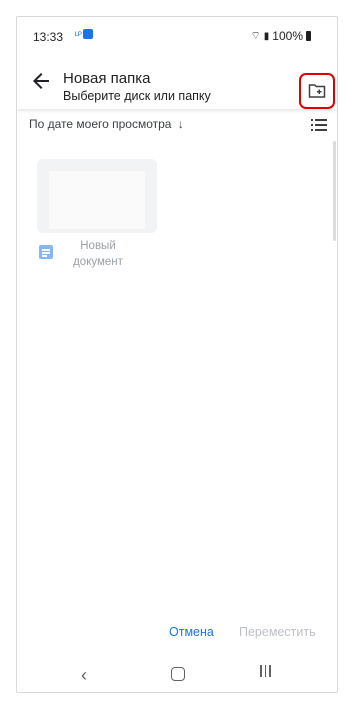 This screenshot has width=352, height=707. I want to click on wifi-icon: ⌔, so click(255, 36).